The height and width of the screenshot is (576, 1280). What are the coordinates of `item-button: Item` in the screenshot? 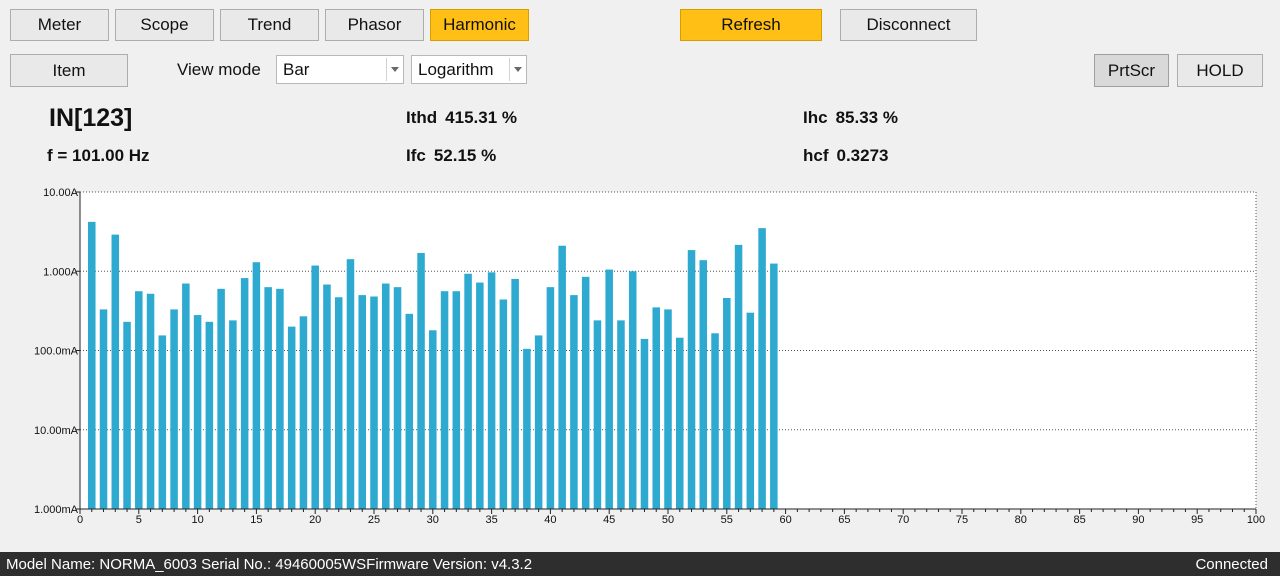 It's located at (69, 70).